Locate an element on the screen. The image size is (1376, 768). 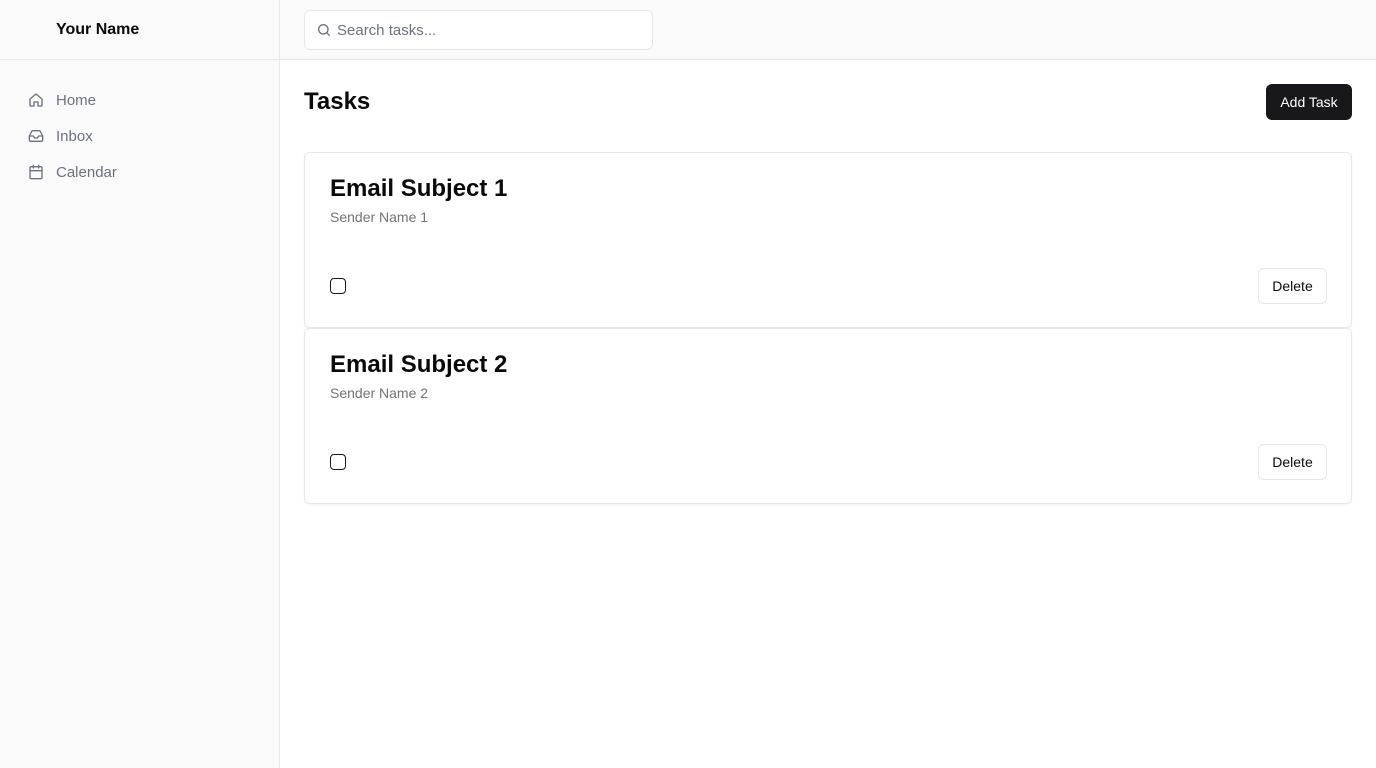
home-icon is located at coordinates (36, 100).